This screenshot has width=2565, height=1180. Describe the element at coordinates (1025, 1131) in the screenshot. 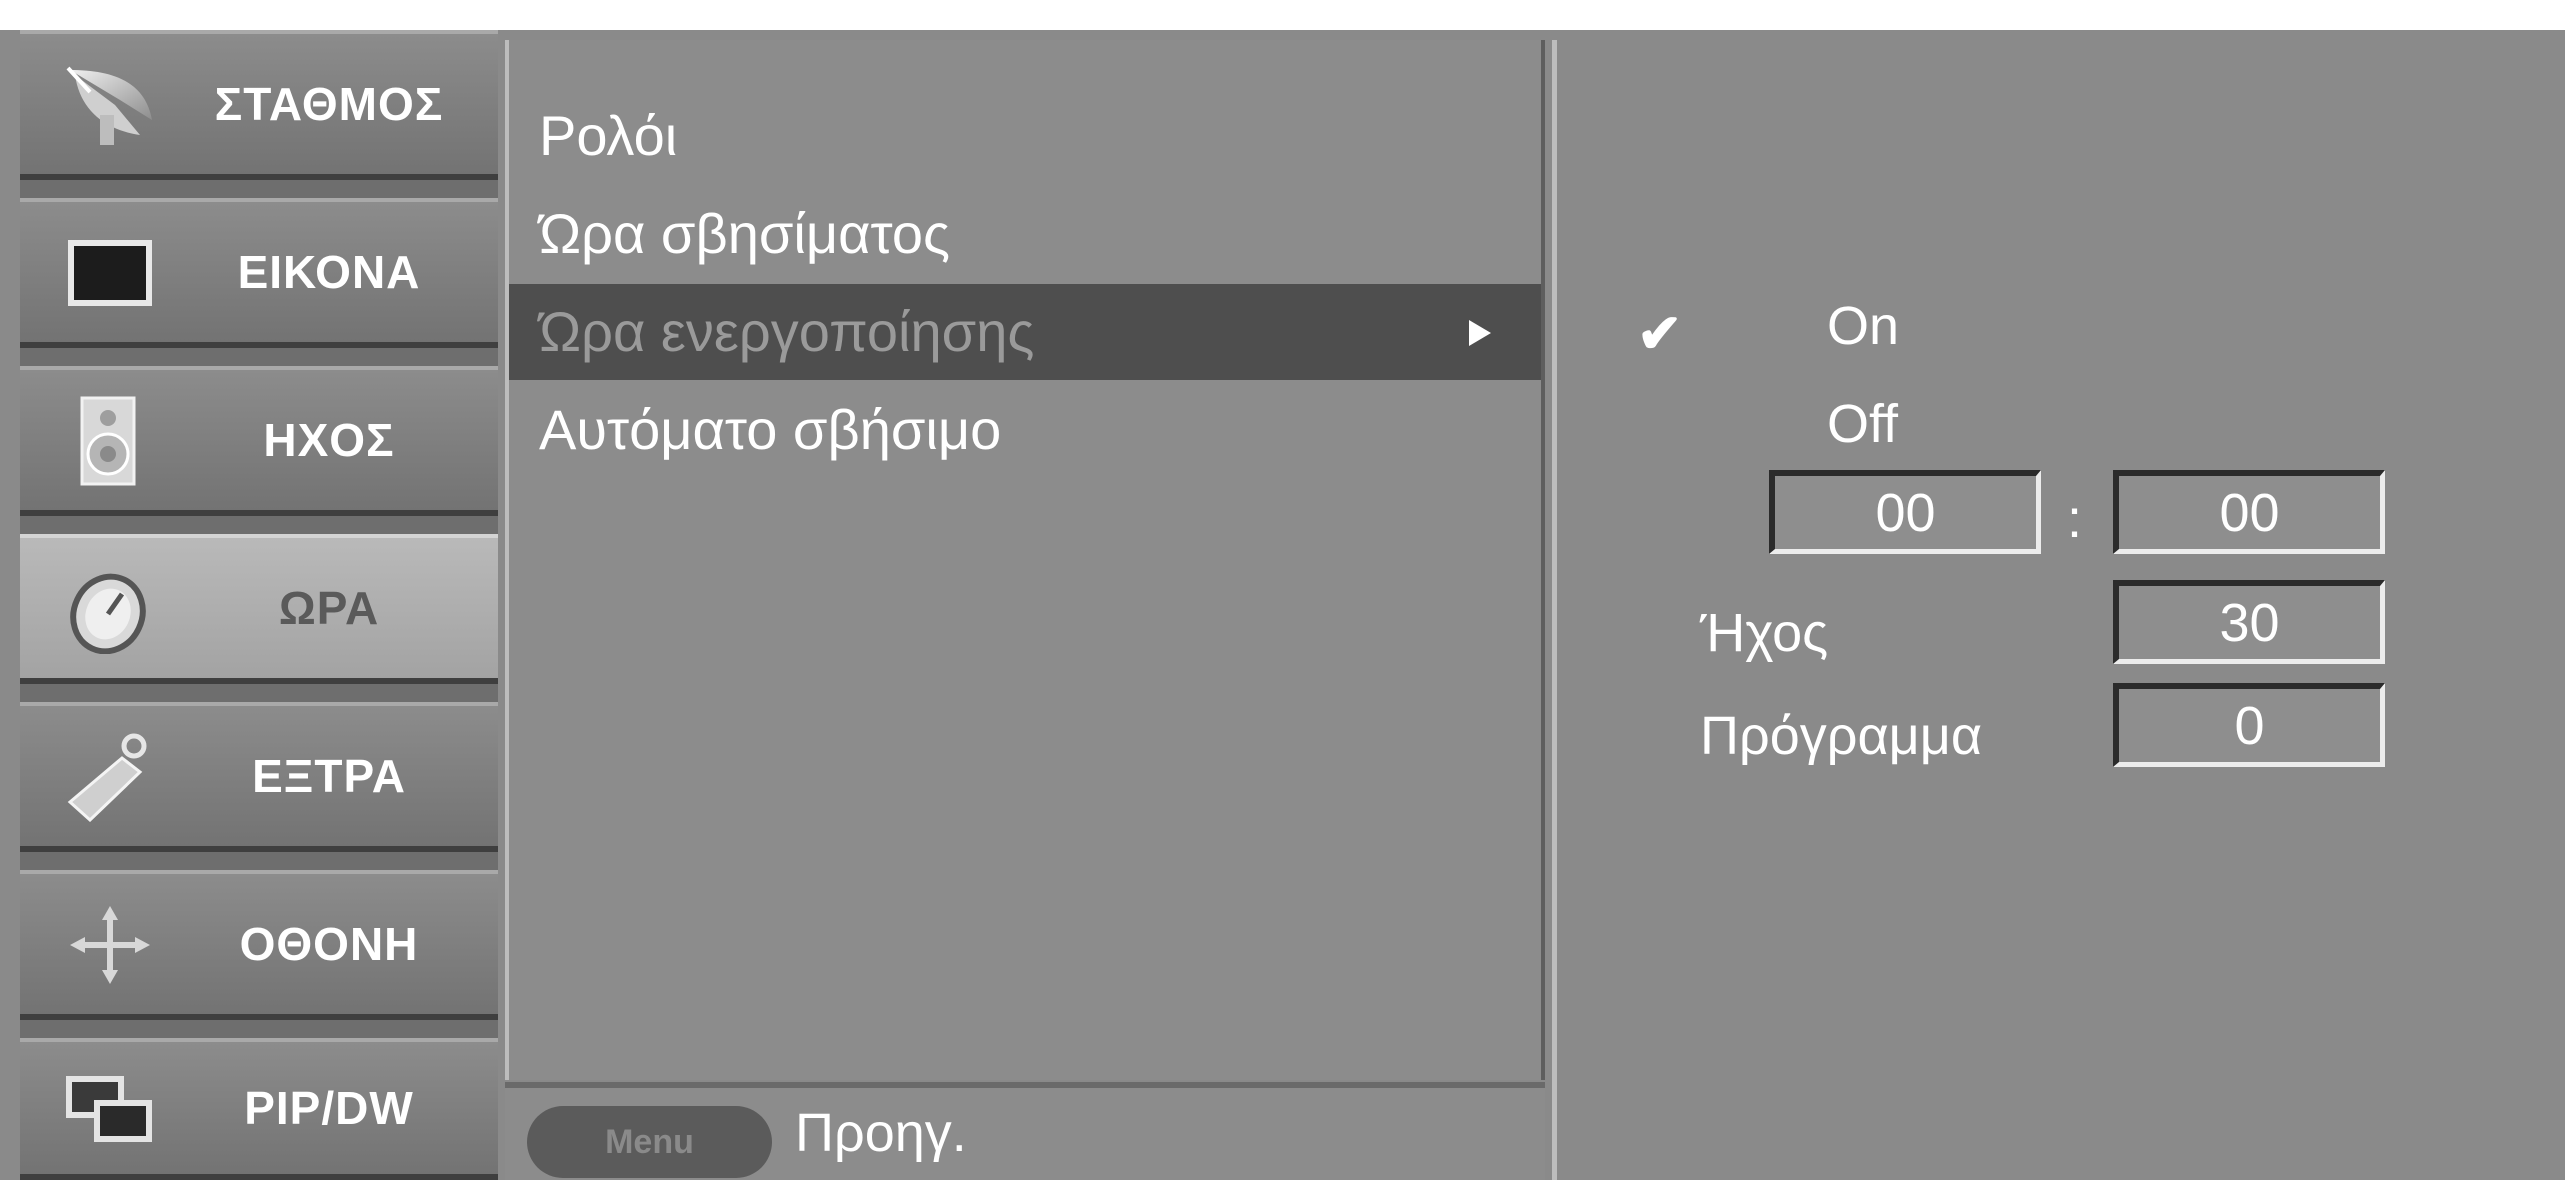

I see `submenu-footer: Menu Προηγ.` at that location.